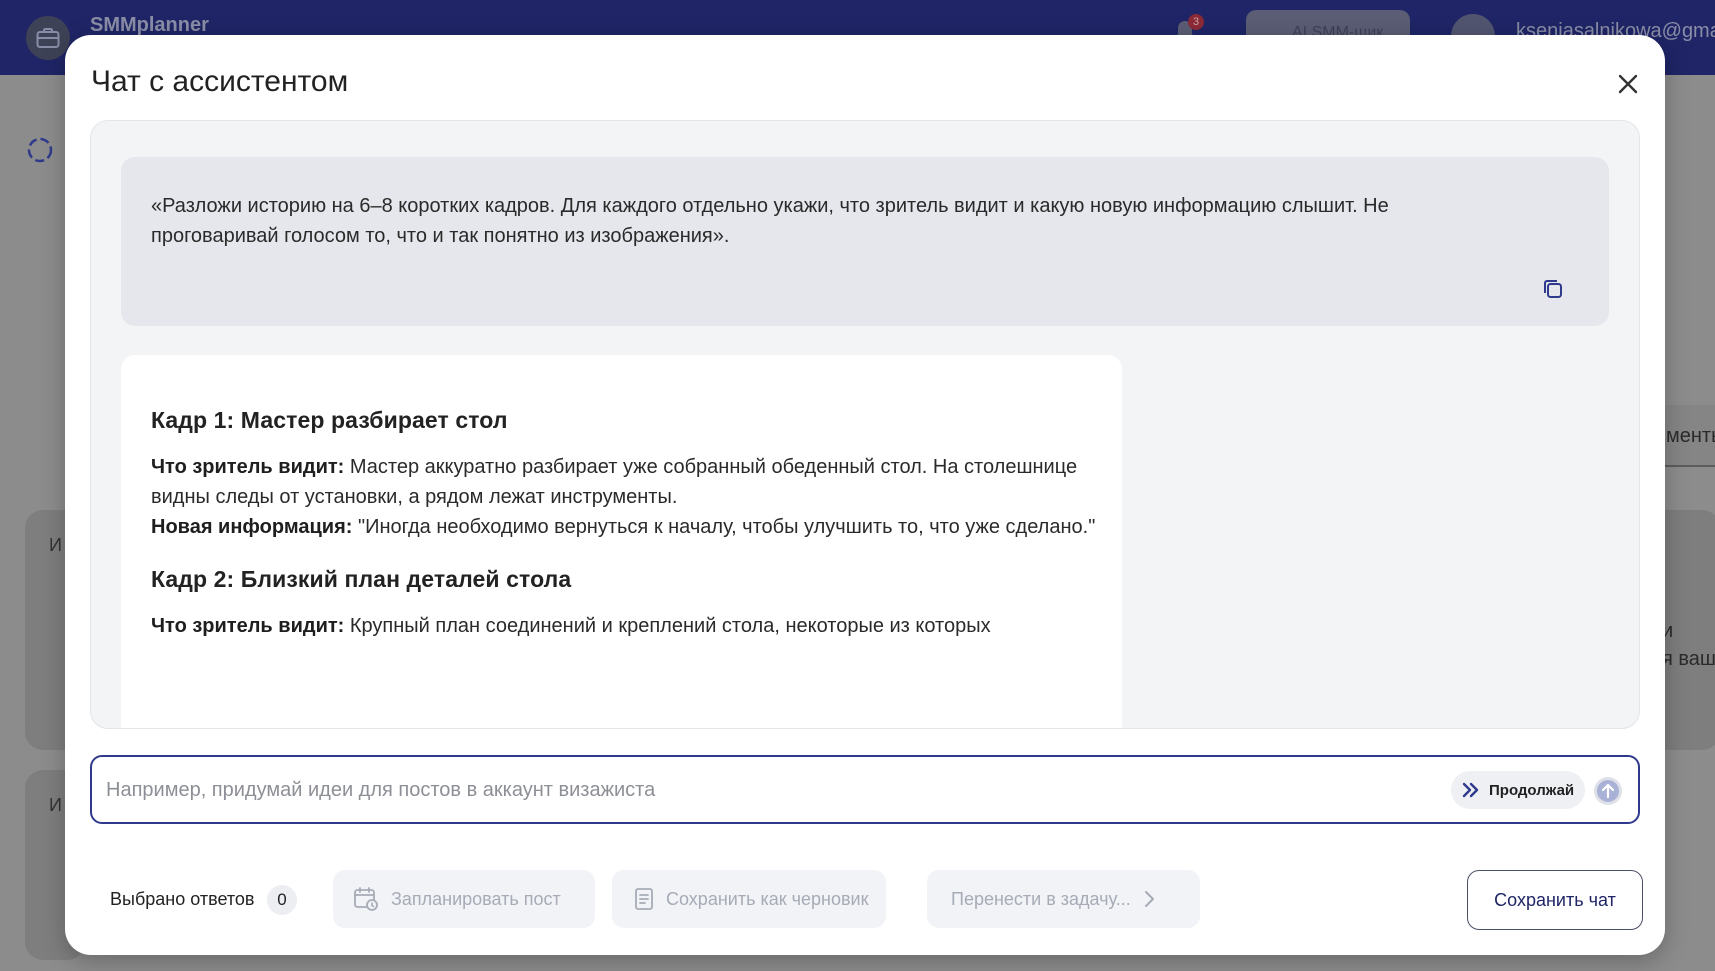  Describe the element at coordinates (1668, 631) in the screenshot. I see `bg-text: и` at that location.